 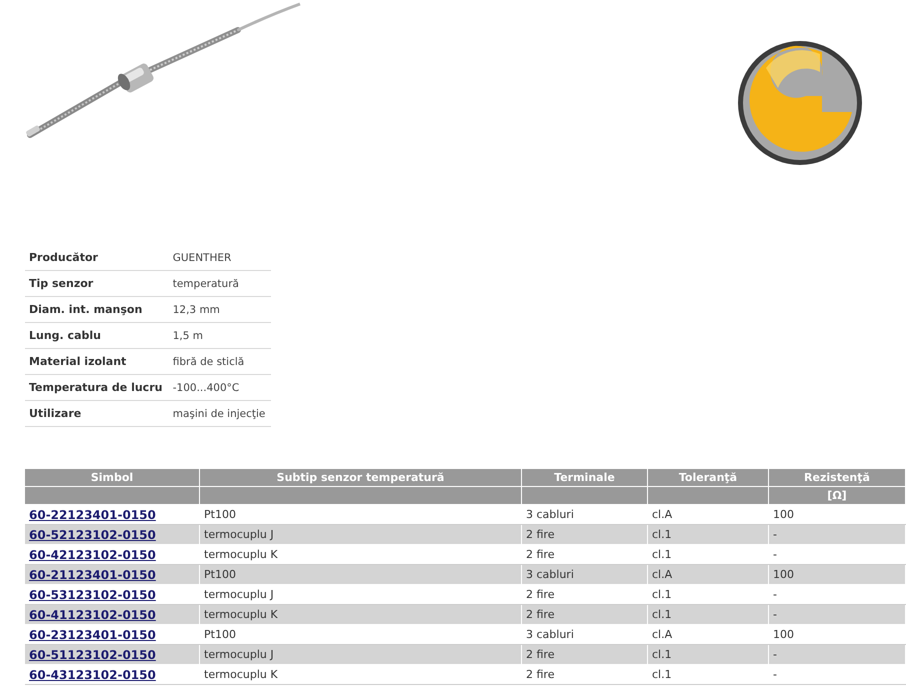 I want to click on product-code-link: 60-22123401-0150, so click(x=92, y=515).